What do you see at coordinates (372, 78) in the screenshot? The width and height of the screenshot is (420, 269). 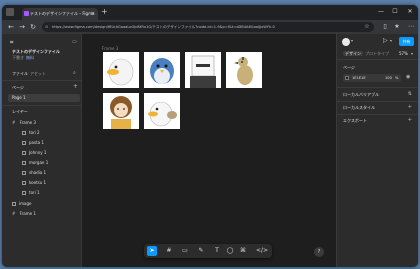 I see `page-color-field: 1E1E1E 100 %` at bounding box center [372, 78].